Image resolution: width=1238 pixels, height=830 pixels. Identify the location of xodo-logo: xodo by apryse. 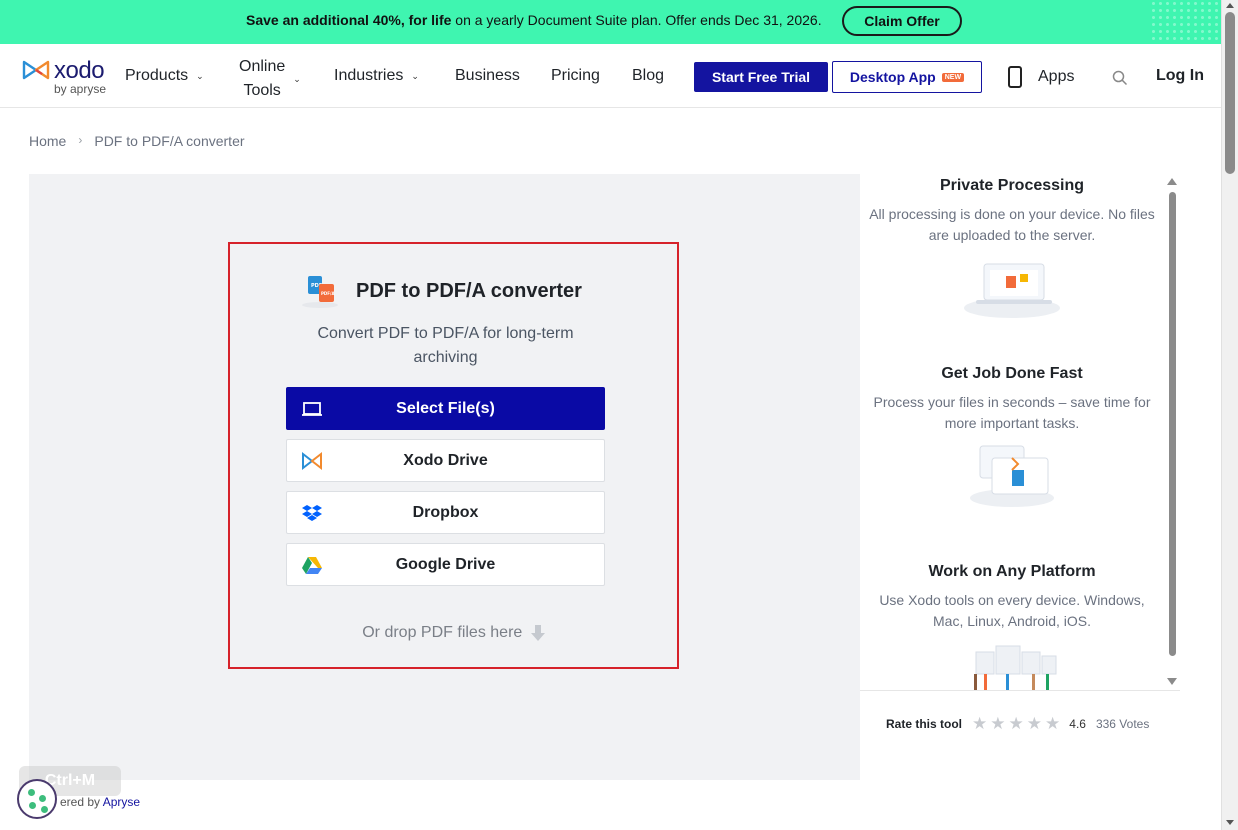
(69, 78).